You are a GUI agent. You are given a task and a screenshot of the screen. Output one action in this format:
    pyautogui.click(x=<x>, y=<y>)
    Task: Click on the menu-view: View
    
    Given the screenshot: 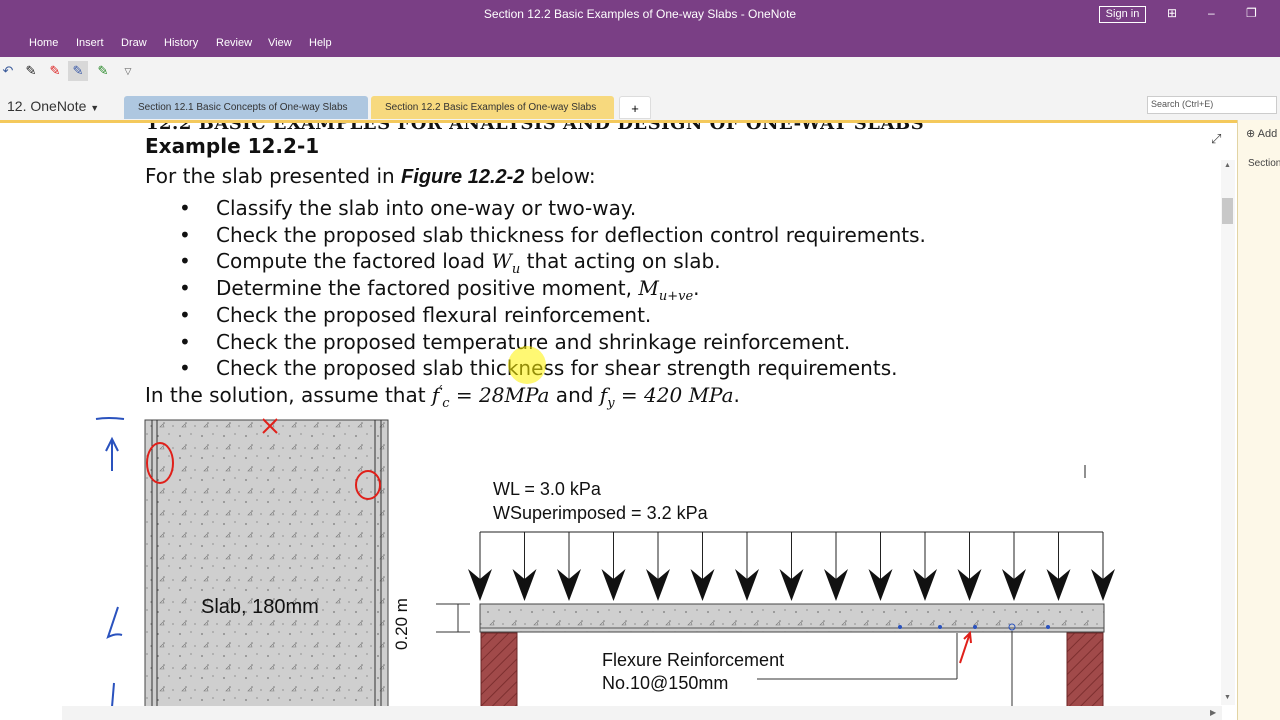 What is the action you would take?
    pyautogui.click(x=280, y=43)
    